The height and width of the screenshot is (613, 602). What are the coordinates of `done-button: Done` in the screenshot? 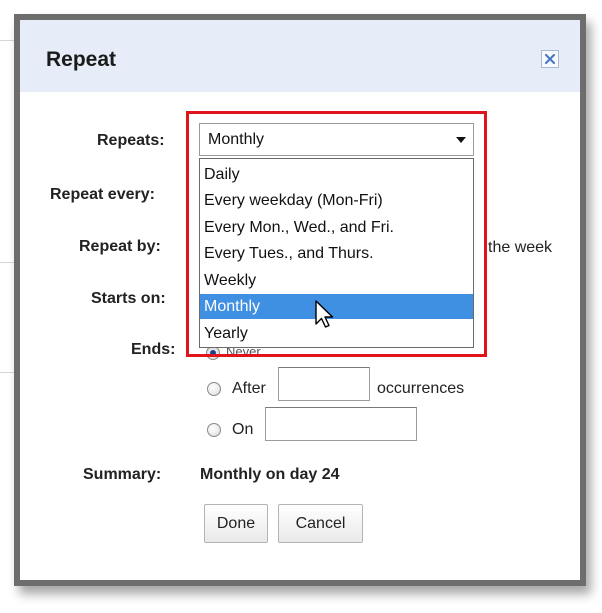 It's located at (236, 523).